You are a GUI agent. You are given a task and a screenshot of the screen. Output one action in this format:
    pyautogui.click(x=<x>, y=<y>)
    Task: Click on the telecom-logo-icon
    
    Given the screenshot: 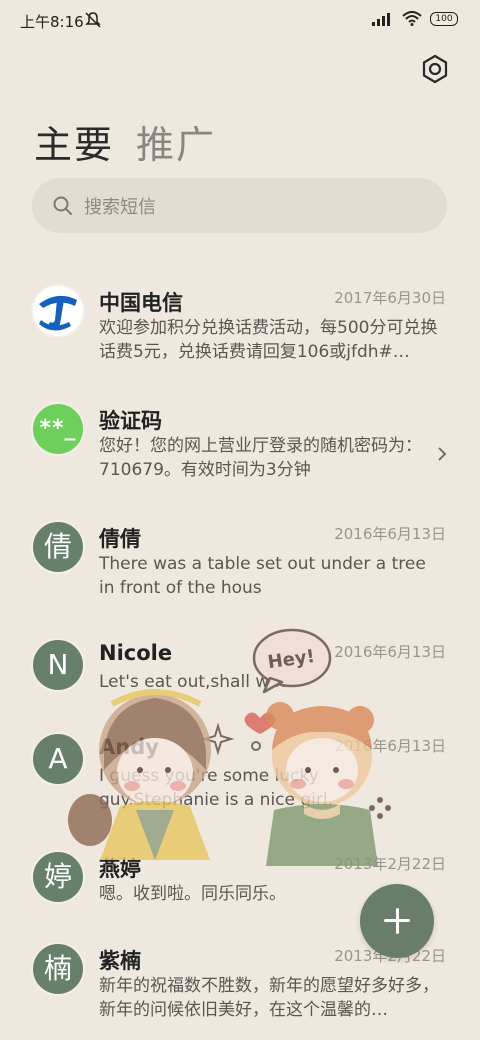 What is the action you would take?
    pyautogui.click(x=58, y=311)
    